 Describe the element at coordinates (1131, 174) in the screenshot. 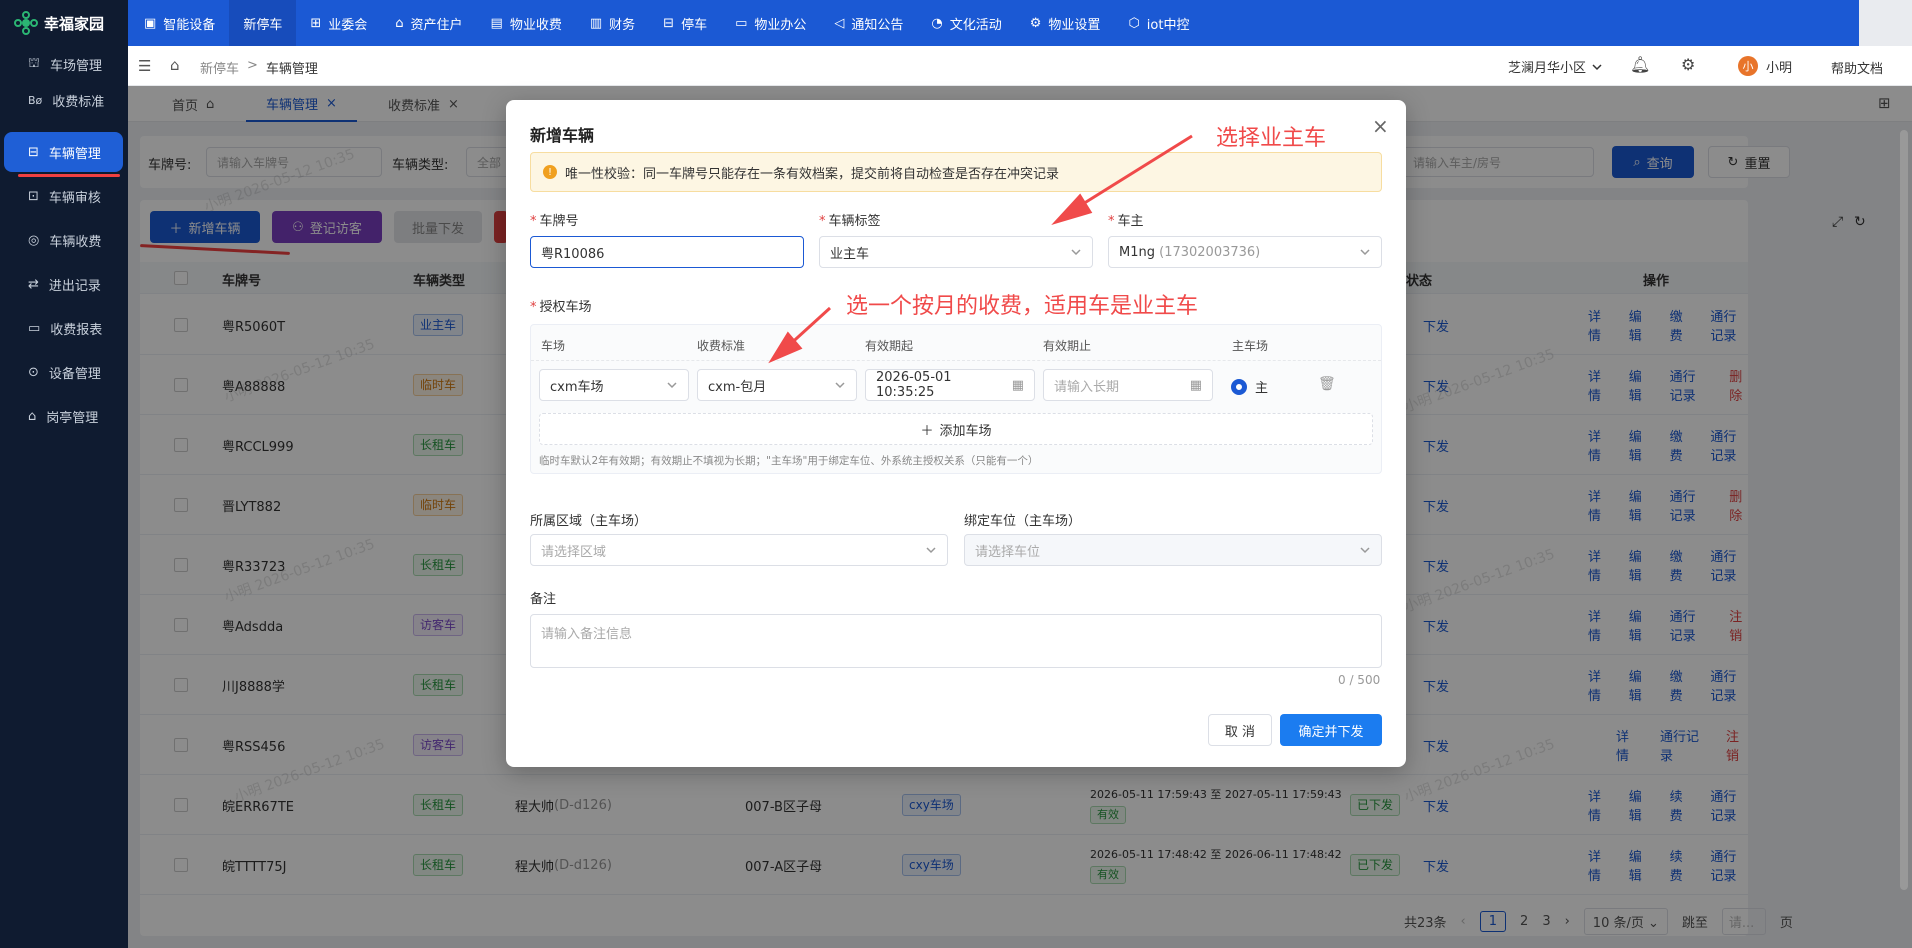

I see `arrow-to-tag-select` at that location.